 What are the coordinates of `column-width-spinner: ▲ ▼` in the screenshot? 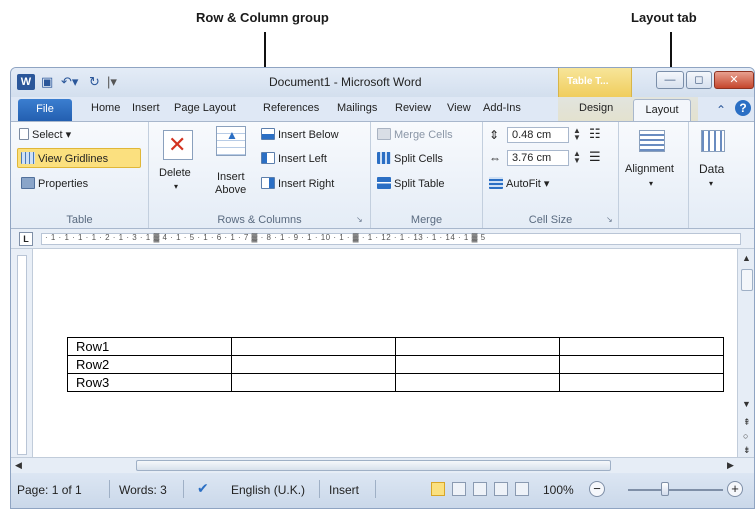 It's located at (577, 157).